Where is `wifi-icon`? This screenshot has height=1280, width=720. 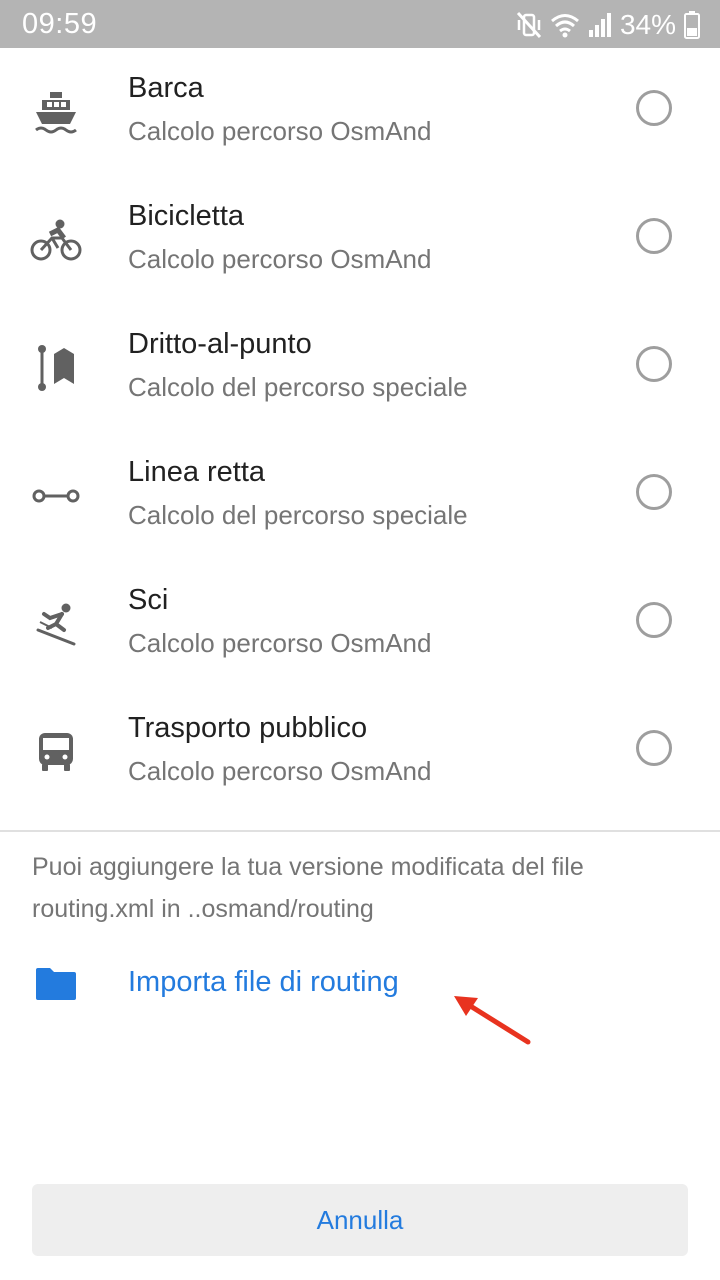
wifi-icon is located at coordinates (565, 25).